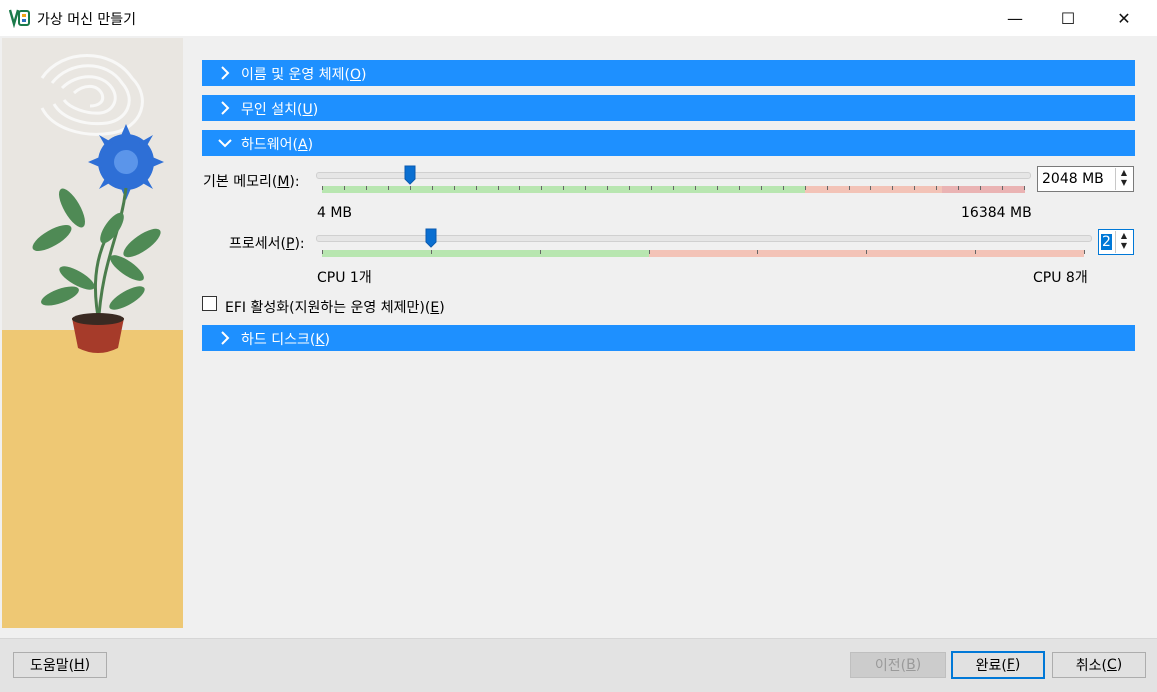 The height and width of the screenshot is (692, 1157). Describe the element at coordinates (668, 143) in the screenshot. I see `section-hardware: 하드웨어(A)` at that location.